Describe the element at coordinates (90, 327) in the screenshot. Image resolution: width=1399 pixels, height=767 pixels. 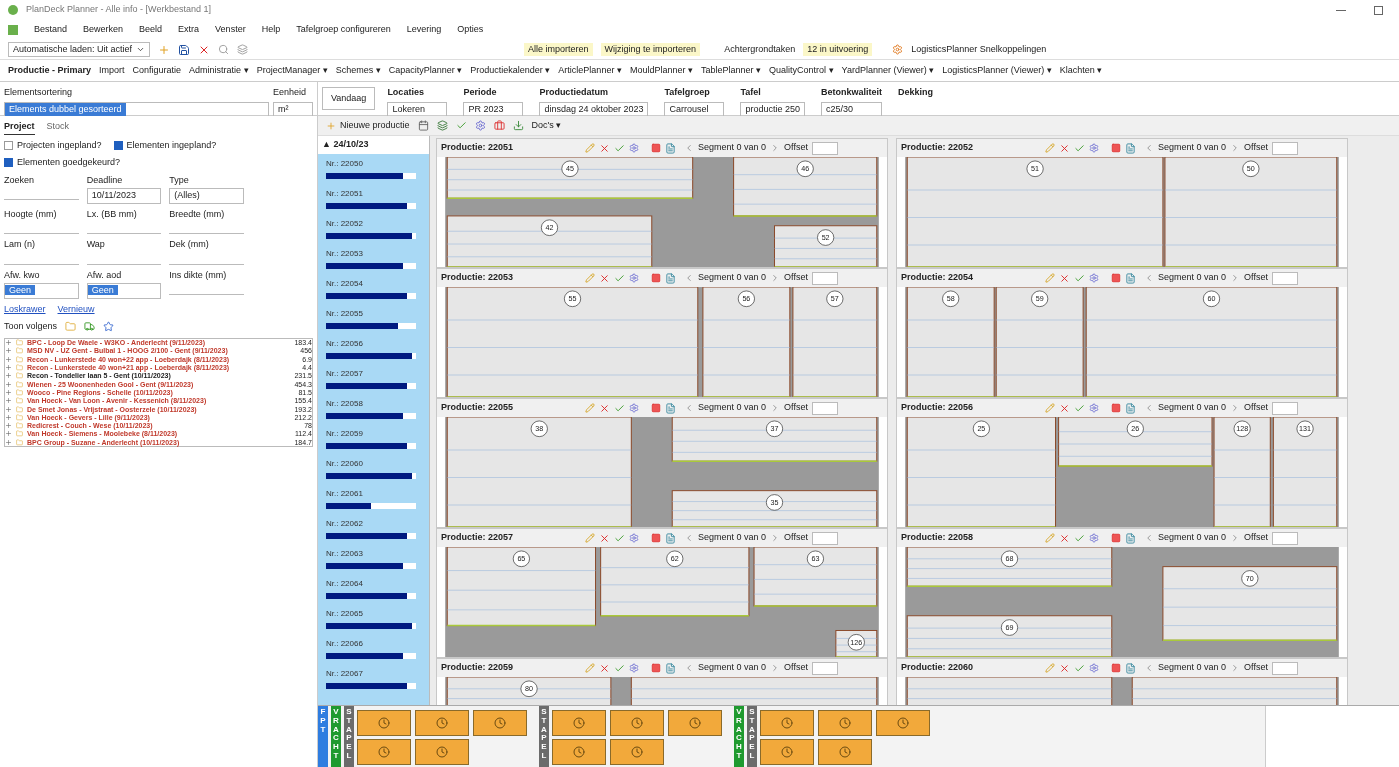
I see `truck-icon` at that location.